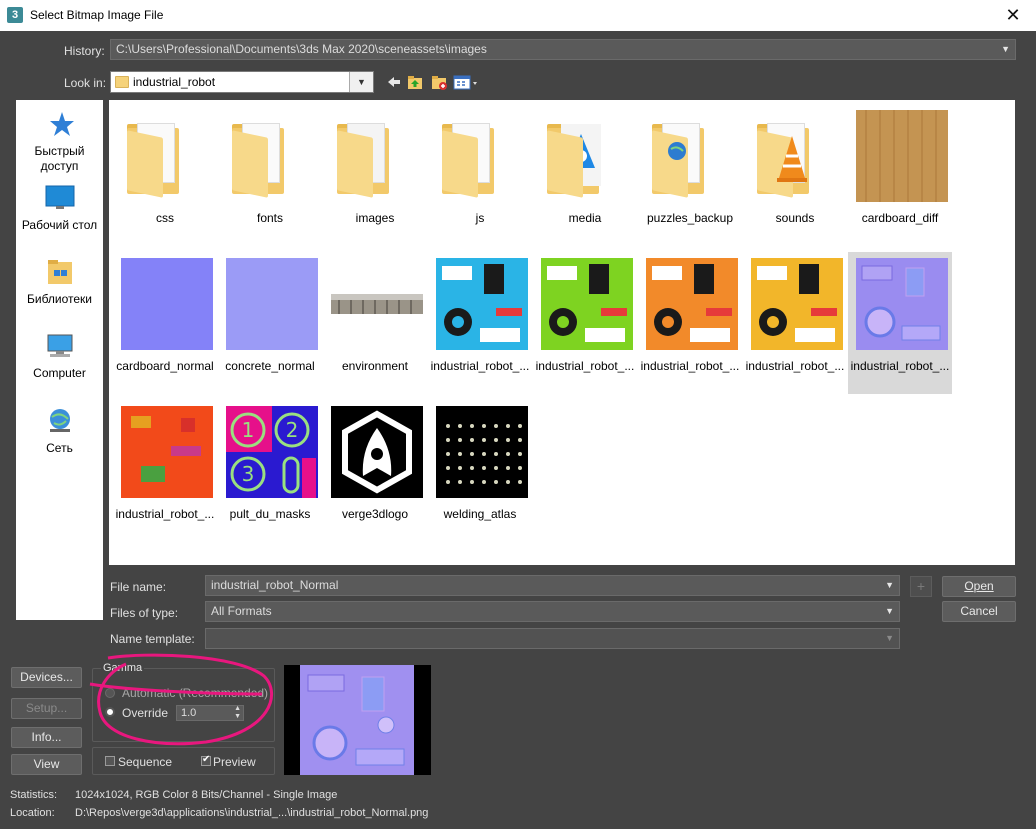 The width and height of the screenshot is (1036, 829). What do you see at coordinates (242, 82) in the screenshot?
I see `lookin-dropdown: industrial_robot ▼` at bounding box center [242, 82].